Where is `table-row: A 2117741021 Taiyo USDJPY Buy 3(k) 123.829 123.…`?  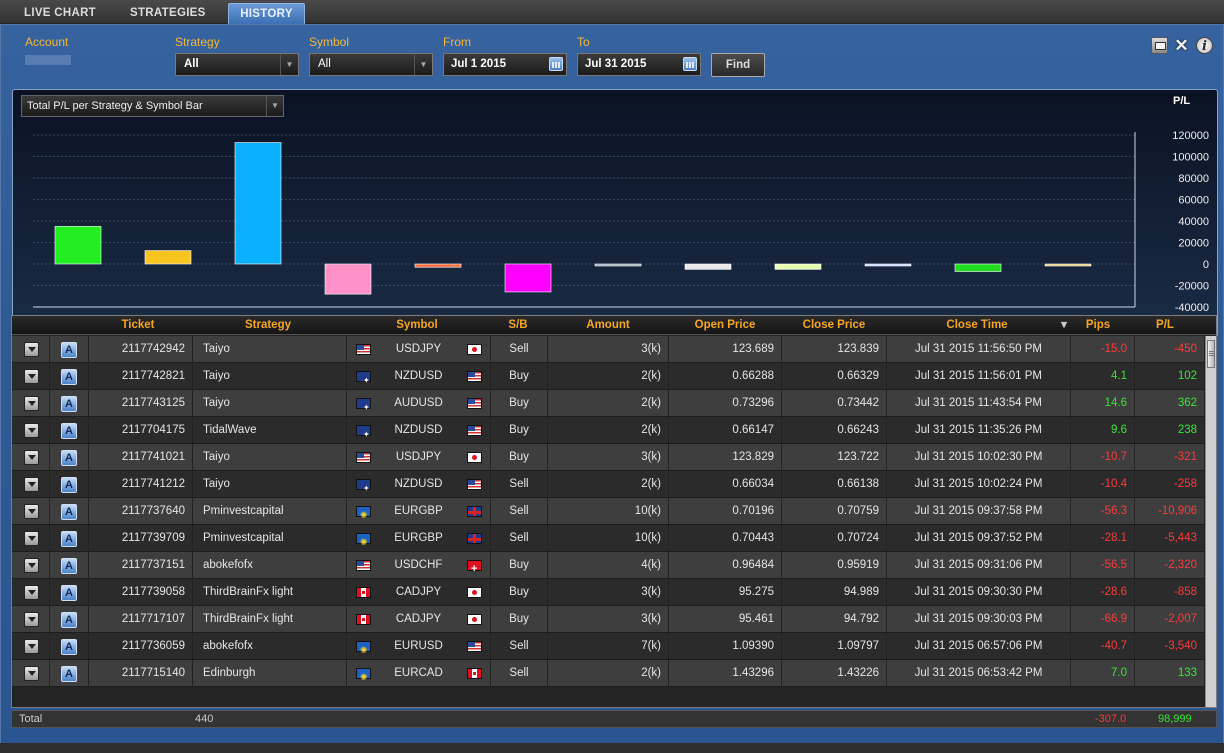
table-row: A 2117741021 Taiyo USDJPY Buy 3(k) 123.829 123.… is located at coordinates (608, 457).